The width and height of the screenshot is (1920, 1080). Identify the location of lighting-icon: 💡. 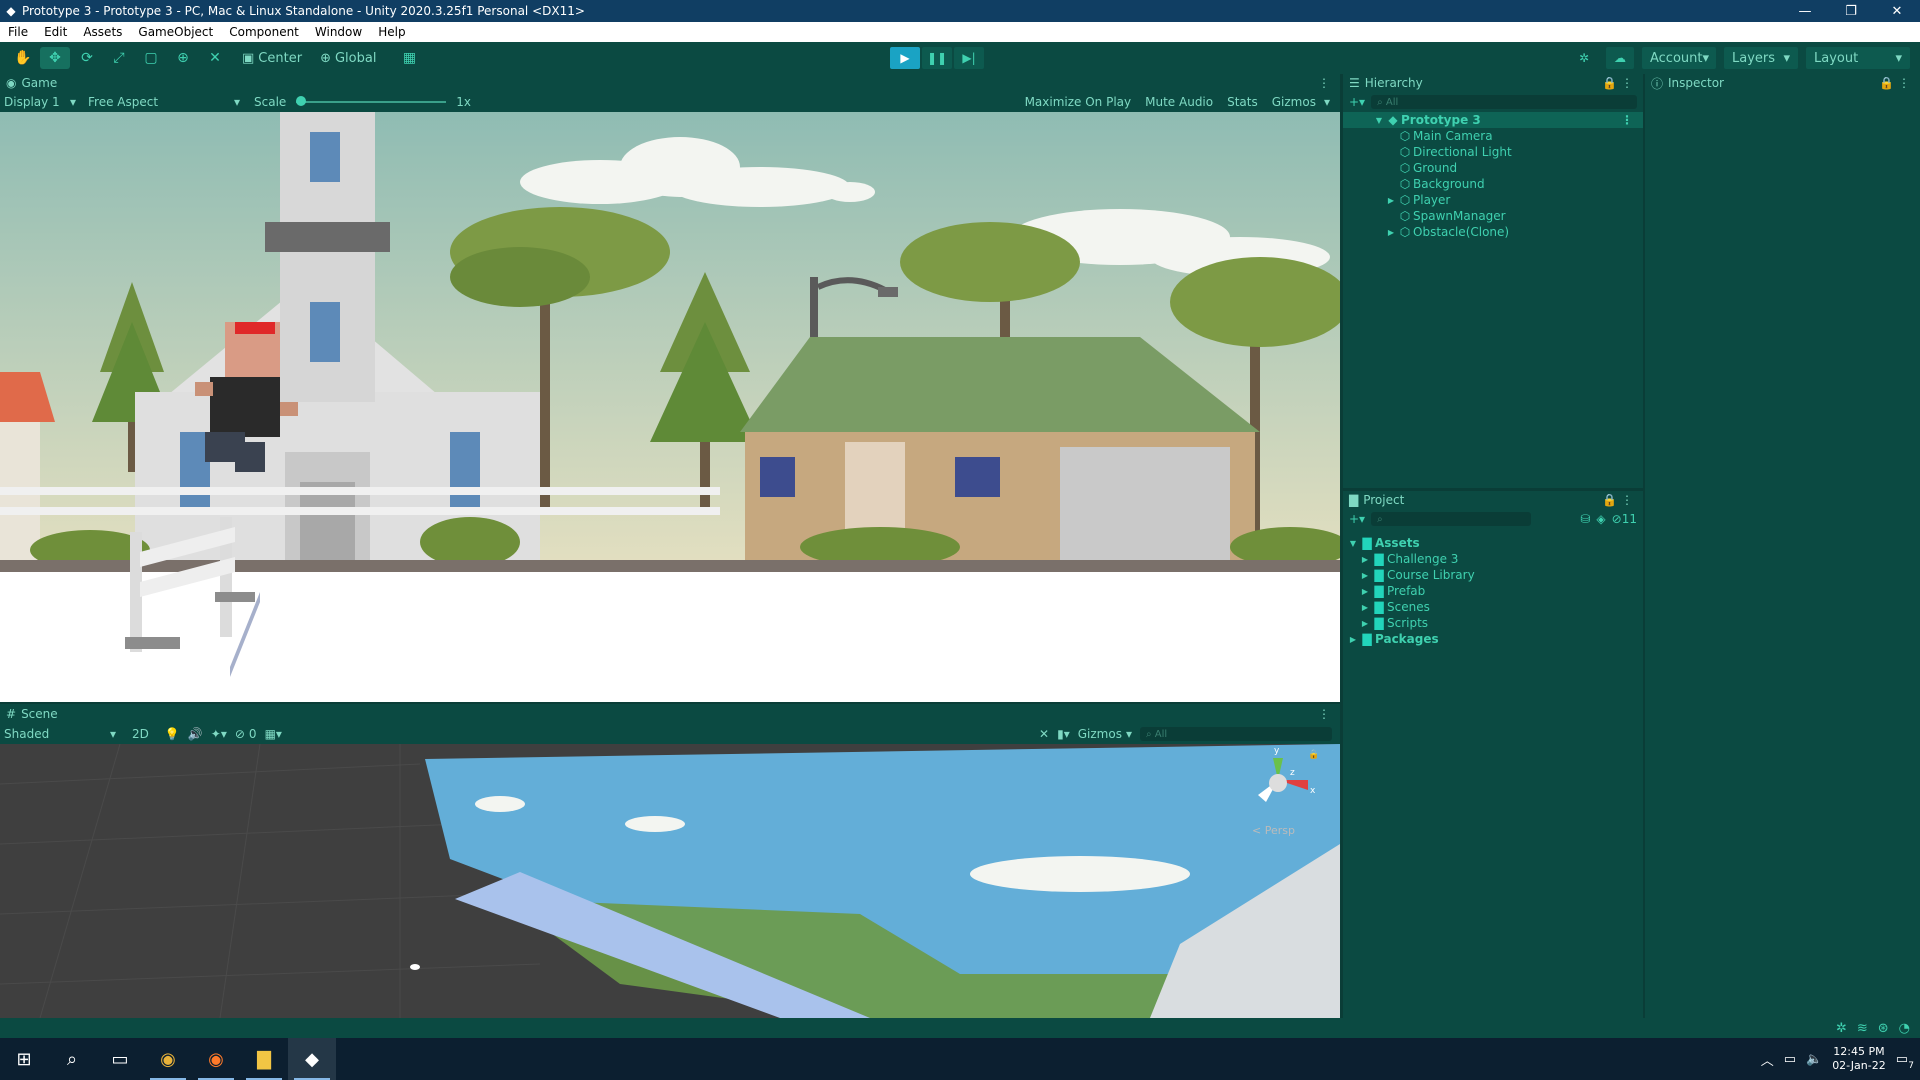
(172, 734).